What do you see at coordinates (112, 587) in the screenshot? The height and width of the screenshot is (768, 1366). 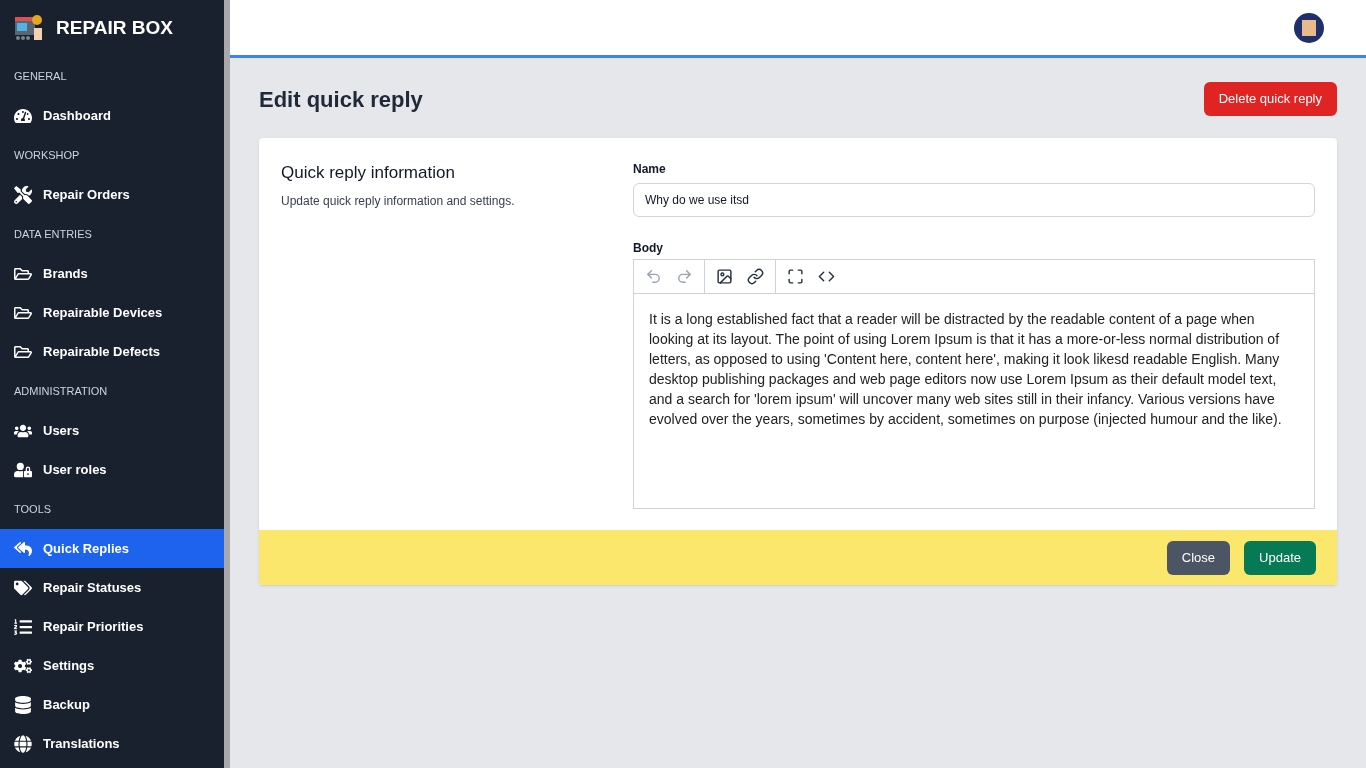 I see `nav-item: Repair Statuses` at bounding box center [112, 587].